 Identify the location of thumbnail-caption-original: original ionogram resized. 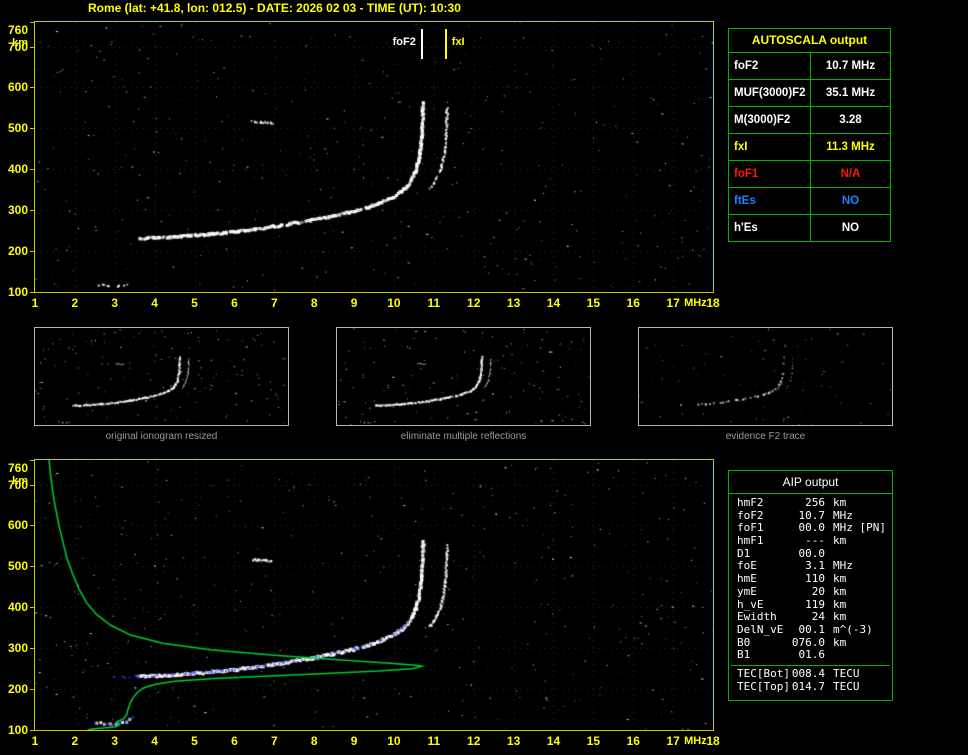
(161, 436).